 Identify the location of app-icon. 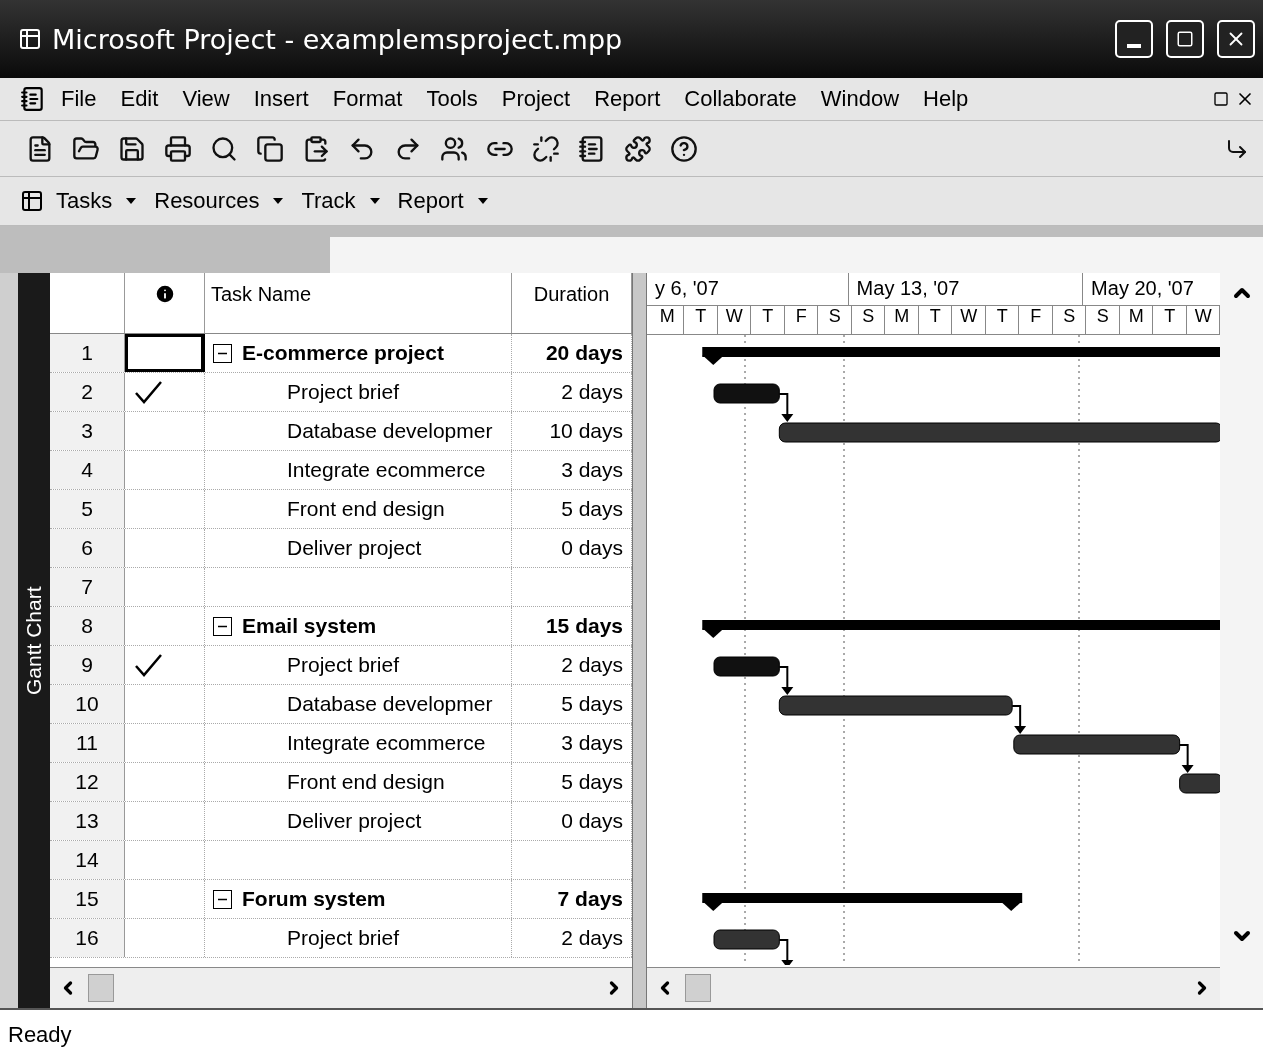
(30, 39).